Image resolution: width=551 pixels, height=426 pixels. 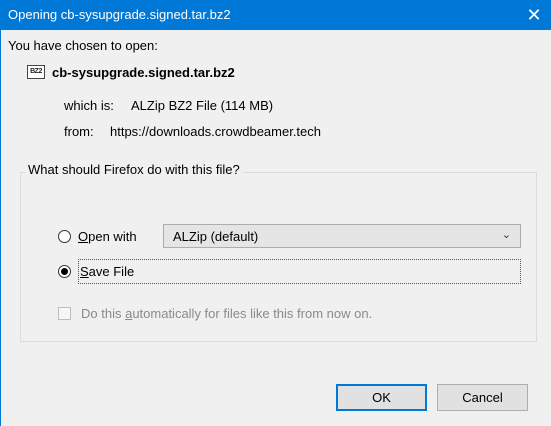 What do you see at coordinates (299, 271) in the screenshot?
I see `save-file-focus-rect` at bounding box center [299, 271].